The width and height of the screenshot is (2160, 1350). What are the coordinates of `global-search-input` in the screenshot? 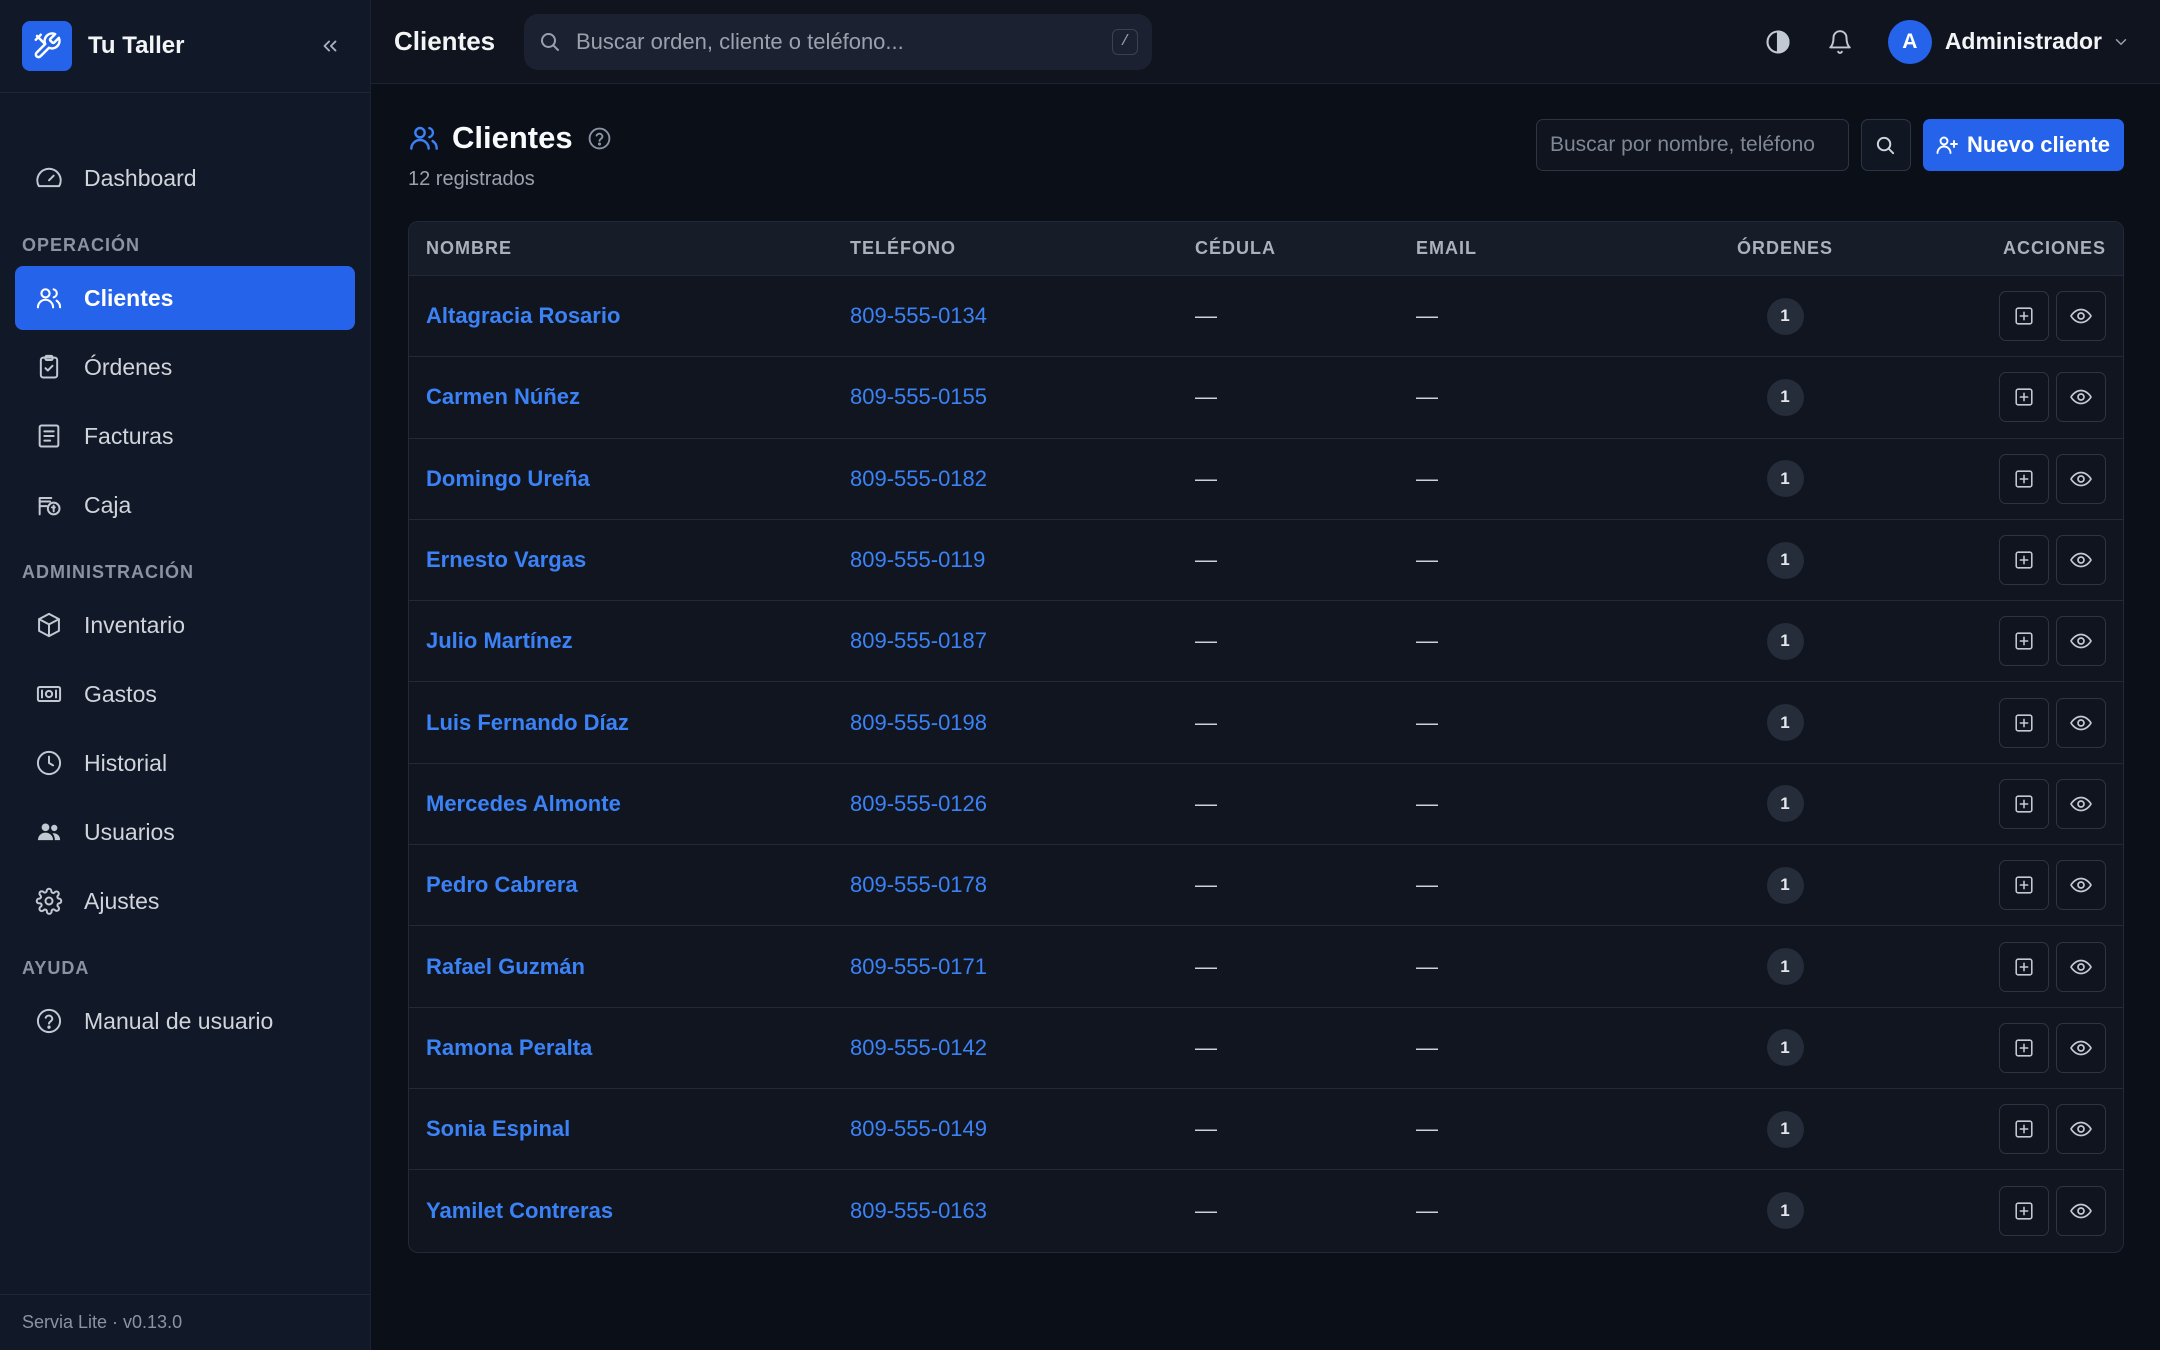 It's located at (837, 41).